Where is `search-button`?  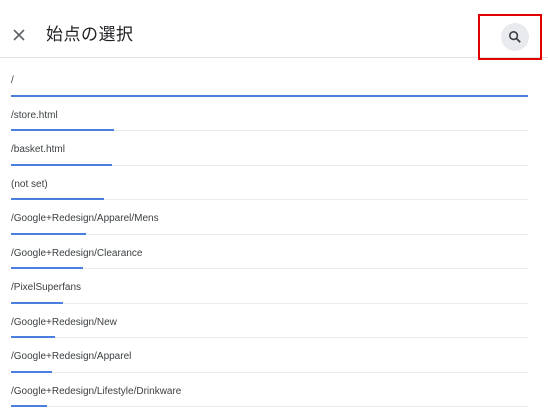 search-button is located at coordinates (515, 37).